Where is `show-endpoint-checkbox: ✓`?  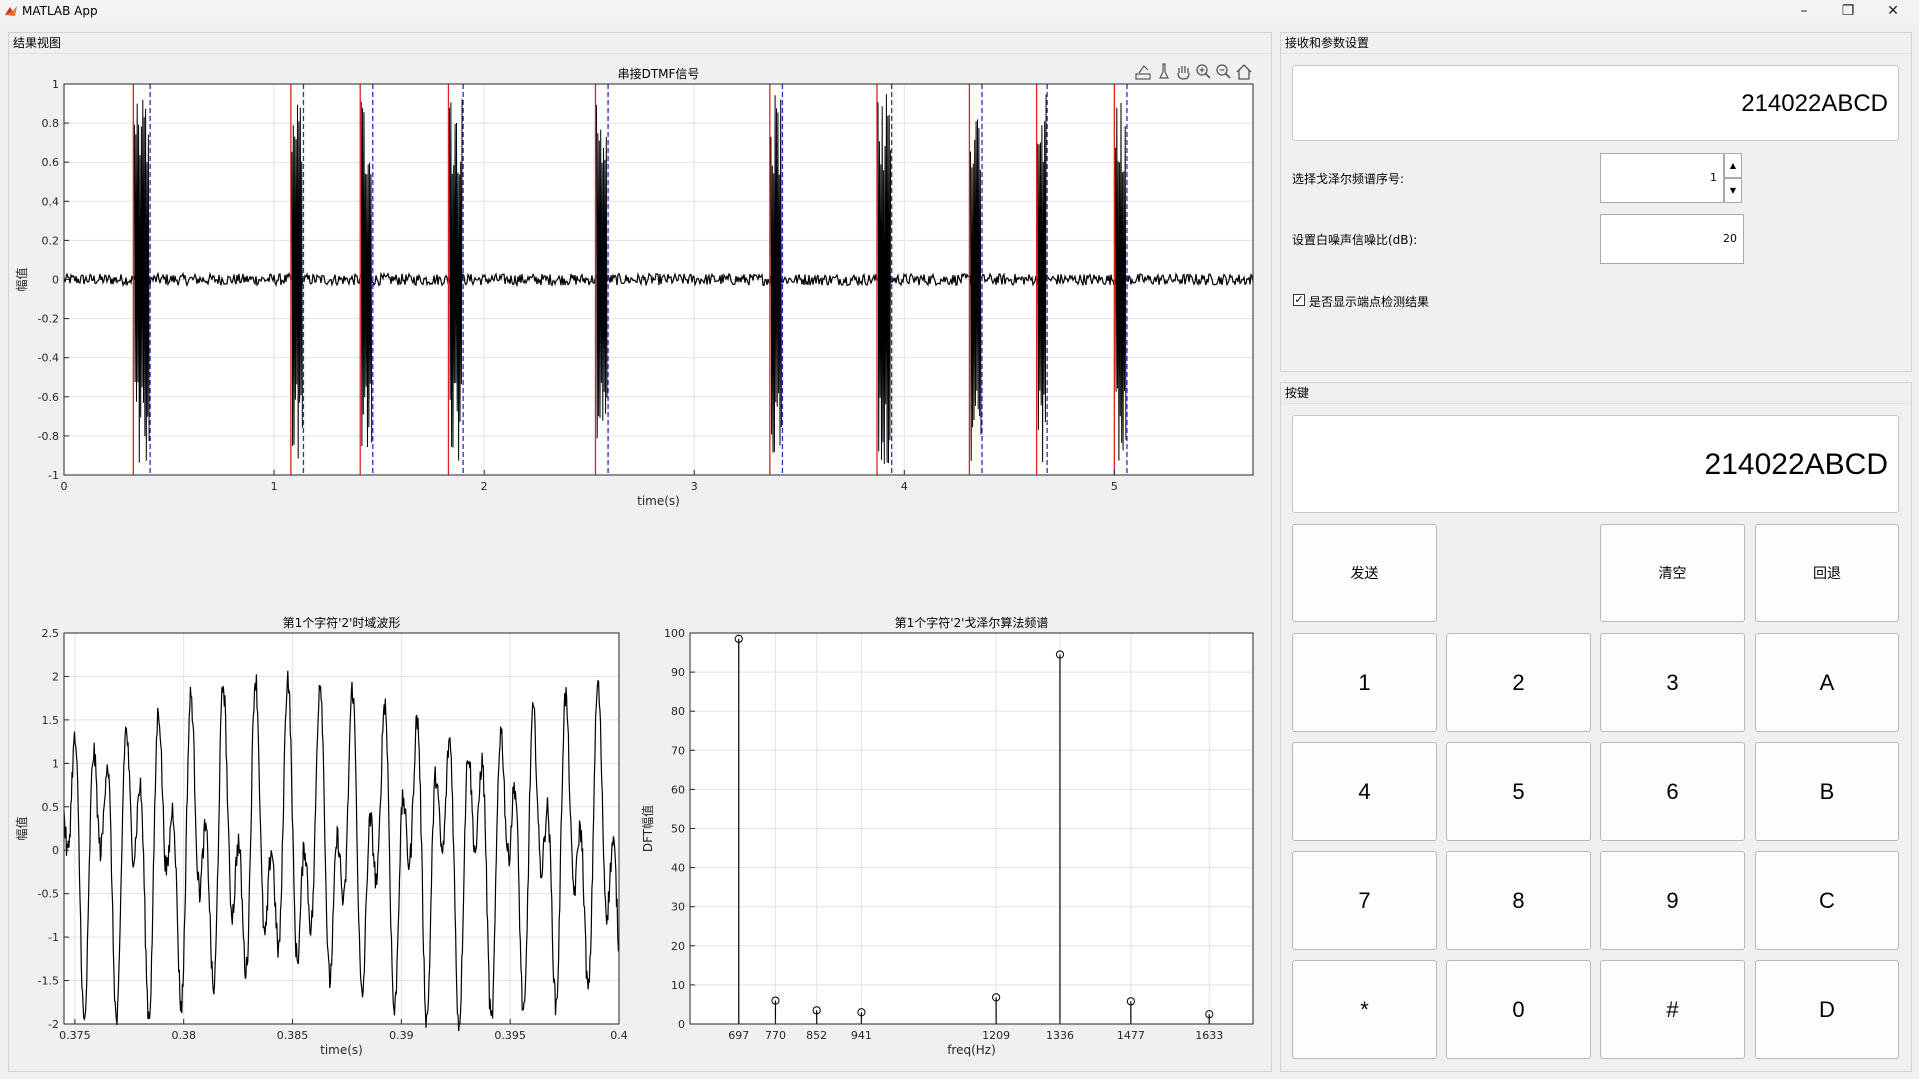
show-endpoint-checkbox: ✓ is located at coordinates (1299, 300).